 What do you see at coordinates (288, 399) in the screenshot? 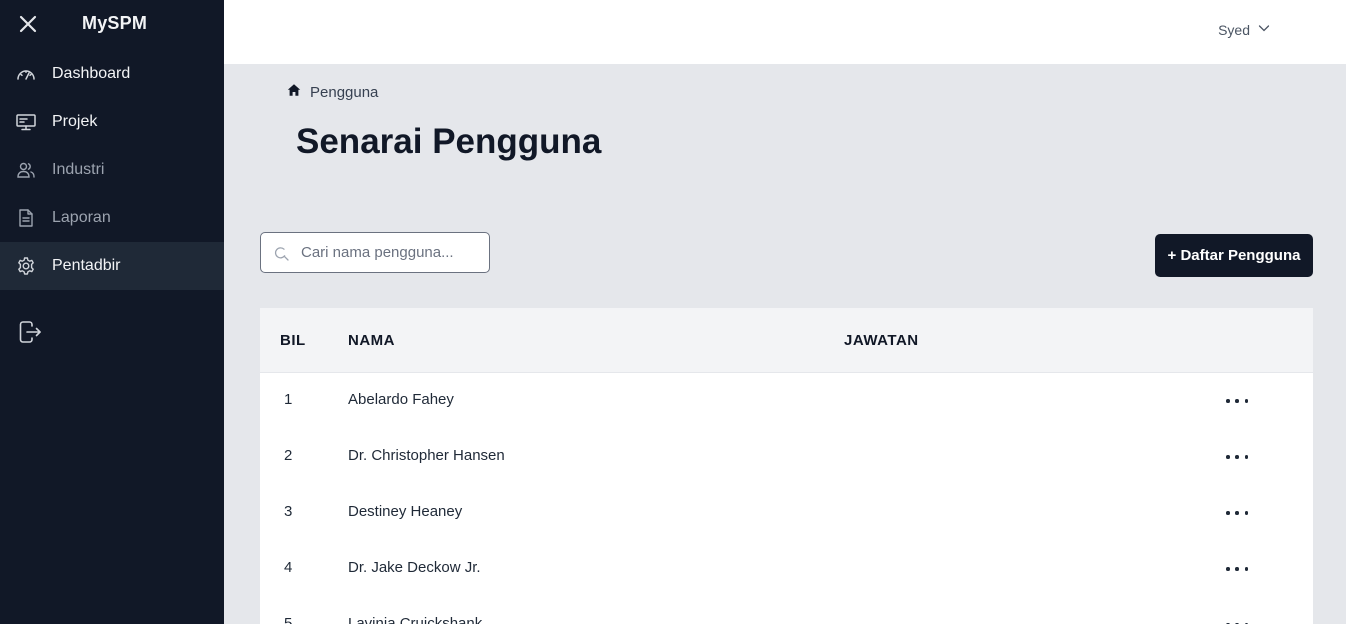
I see `cell-bil: 1` at bounding box center [288, 399].